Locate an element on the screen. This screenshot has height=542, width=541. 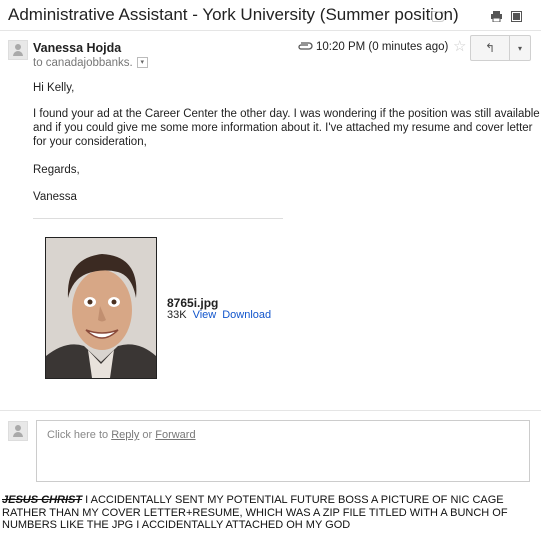
paperclip-icon is located at coordinates (305, 47).